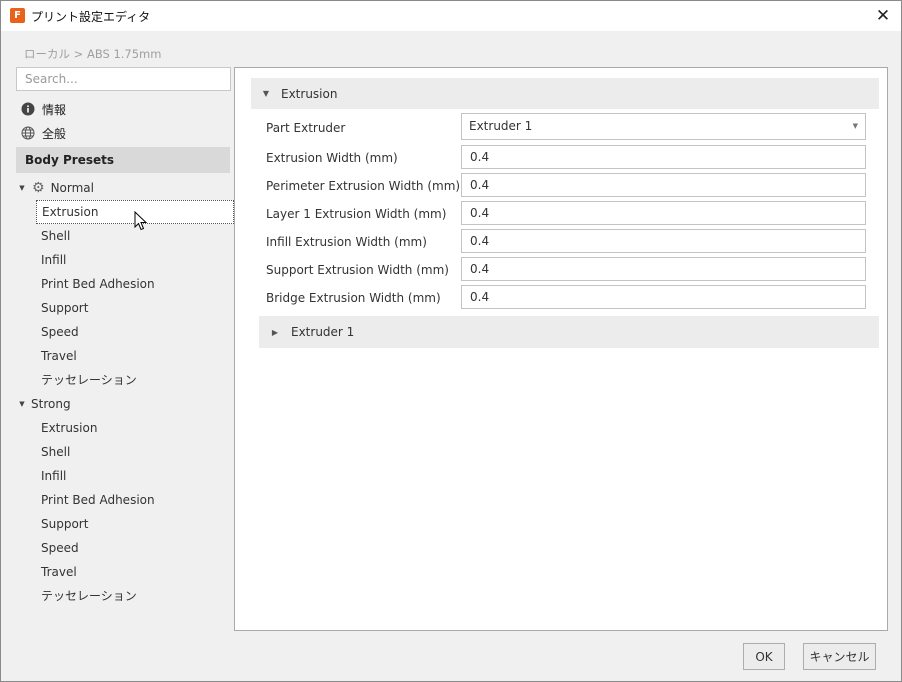  What do you see at coordinates (356, 214) in the screenshot?
I see `layer1-extrusion-width-label: Layer 1 Extrusion Width (mm)` at bounding box center [356, 214].